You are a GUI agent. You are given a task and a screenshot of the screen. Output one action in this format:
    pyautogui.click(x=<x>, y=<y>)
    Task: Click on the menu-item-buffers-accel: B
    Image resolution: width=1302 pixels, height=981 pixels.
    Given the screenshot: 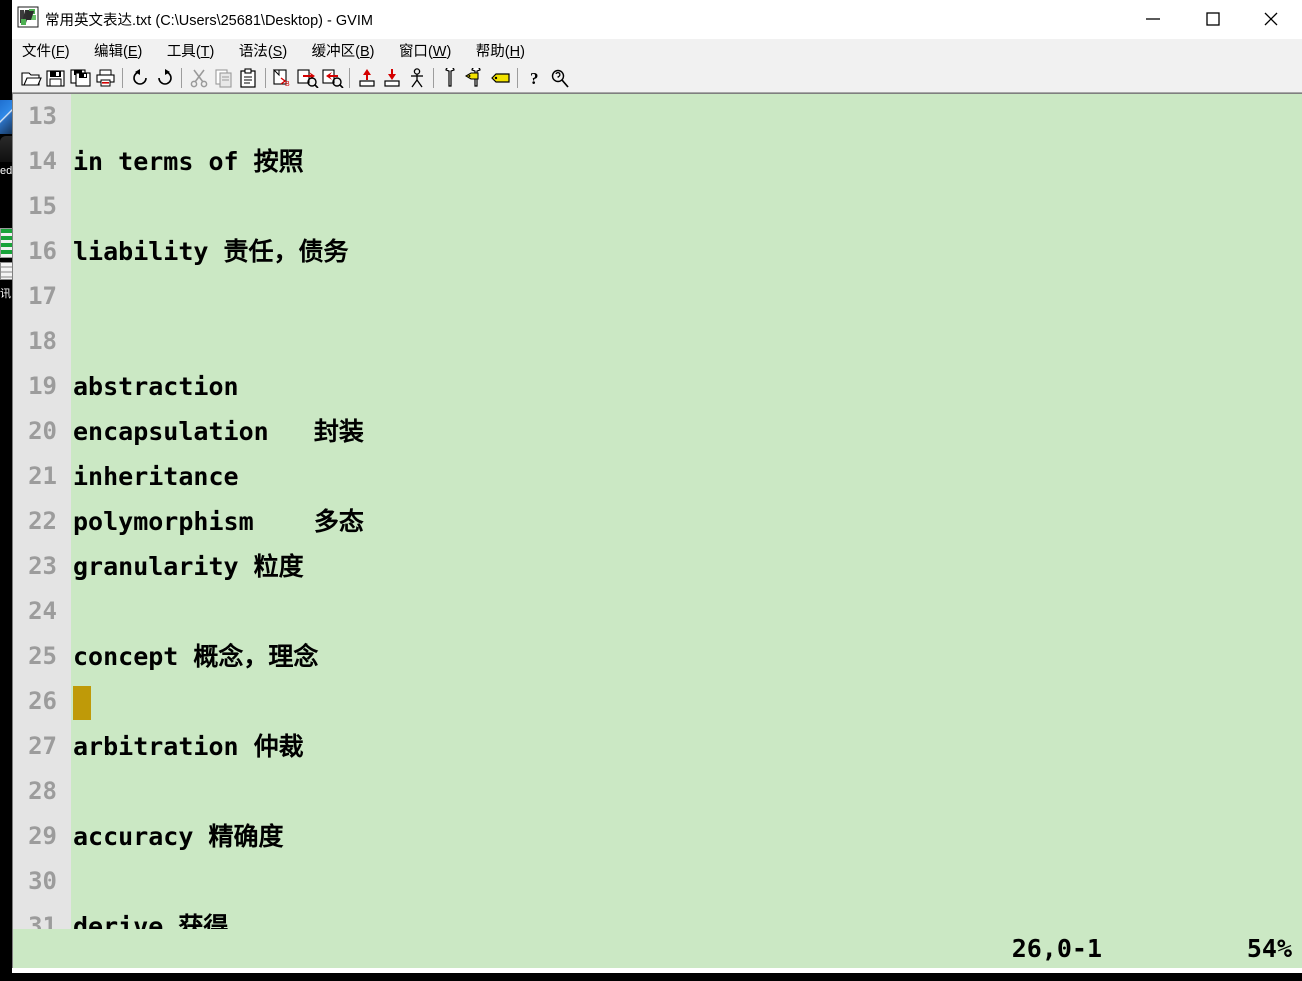 What is the action you would take?
    pyautogui.click(x=364, y=52)
    